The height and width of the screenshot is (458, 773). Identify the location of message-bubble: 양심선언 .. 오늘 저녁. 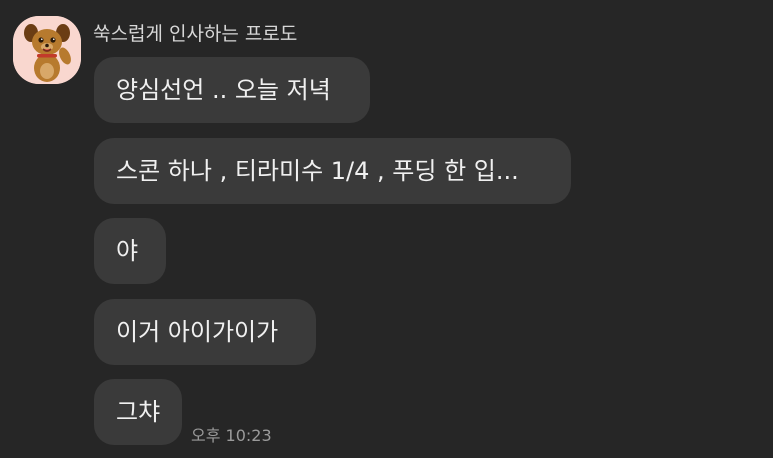
(232, 90).